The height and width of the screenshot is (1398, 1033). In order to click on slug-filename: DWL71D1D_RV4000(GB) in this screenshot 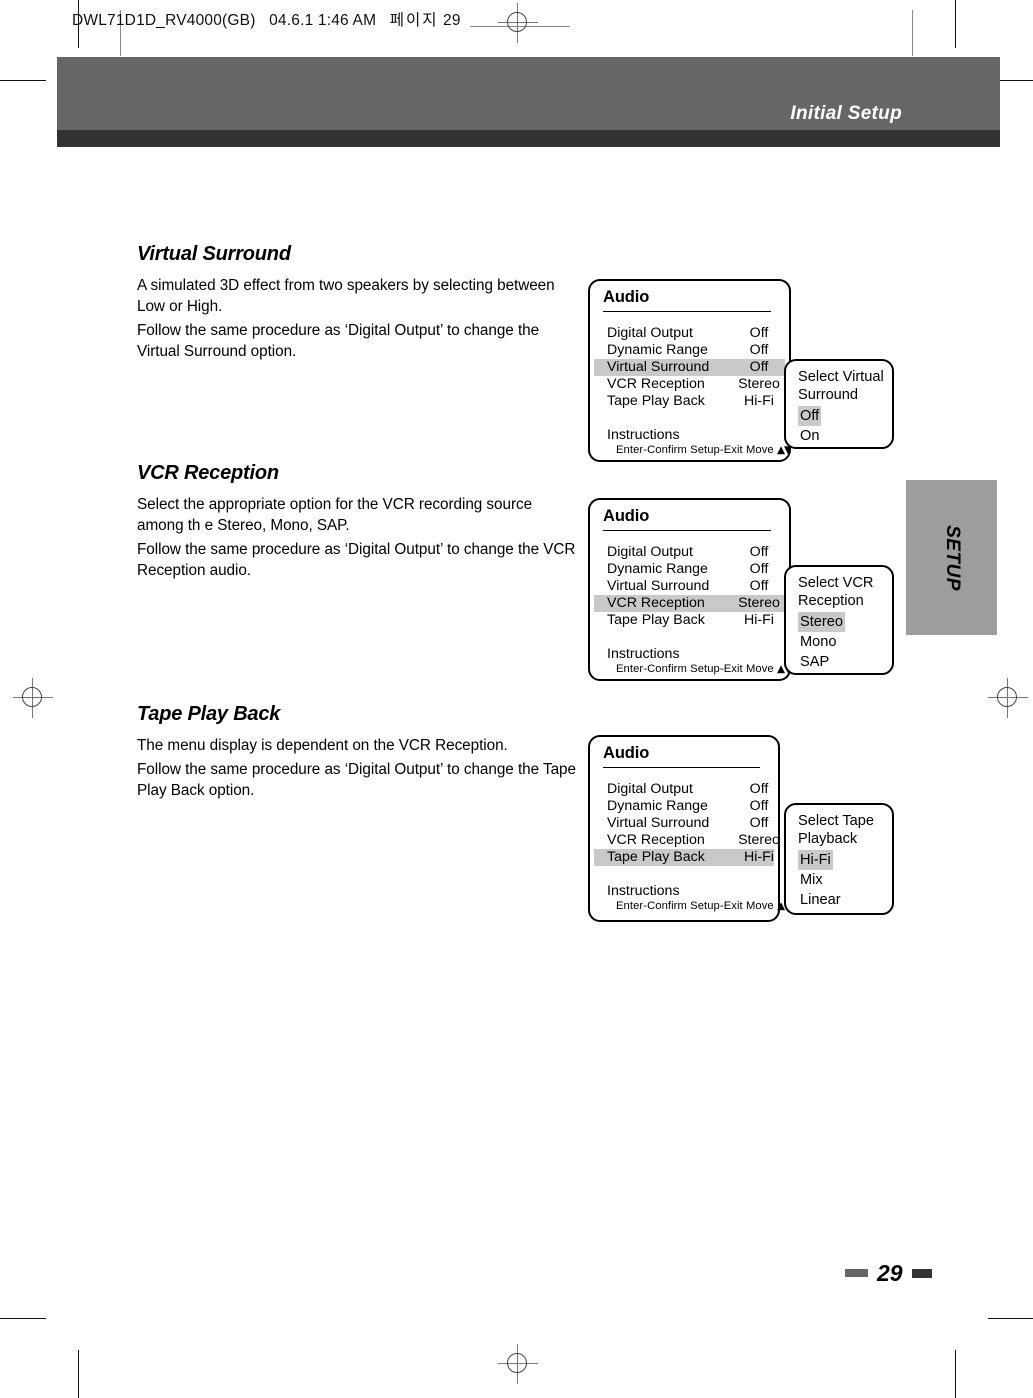, I will do `click(164, 20)`.